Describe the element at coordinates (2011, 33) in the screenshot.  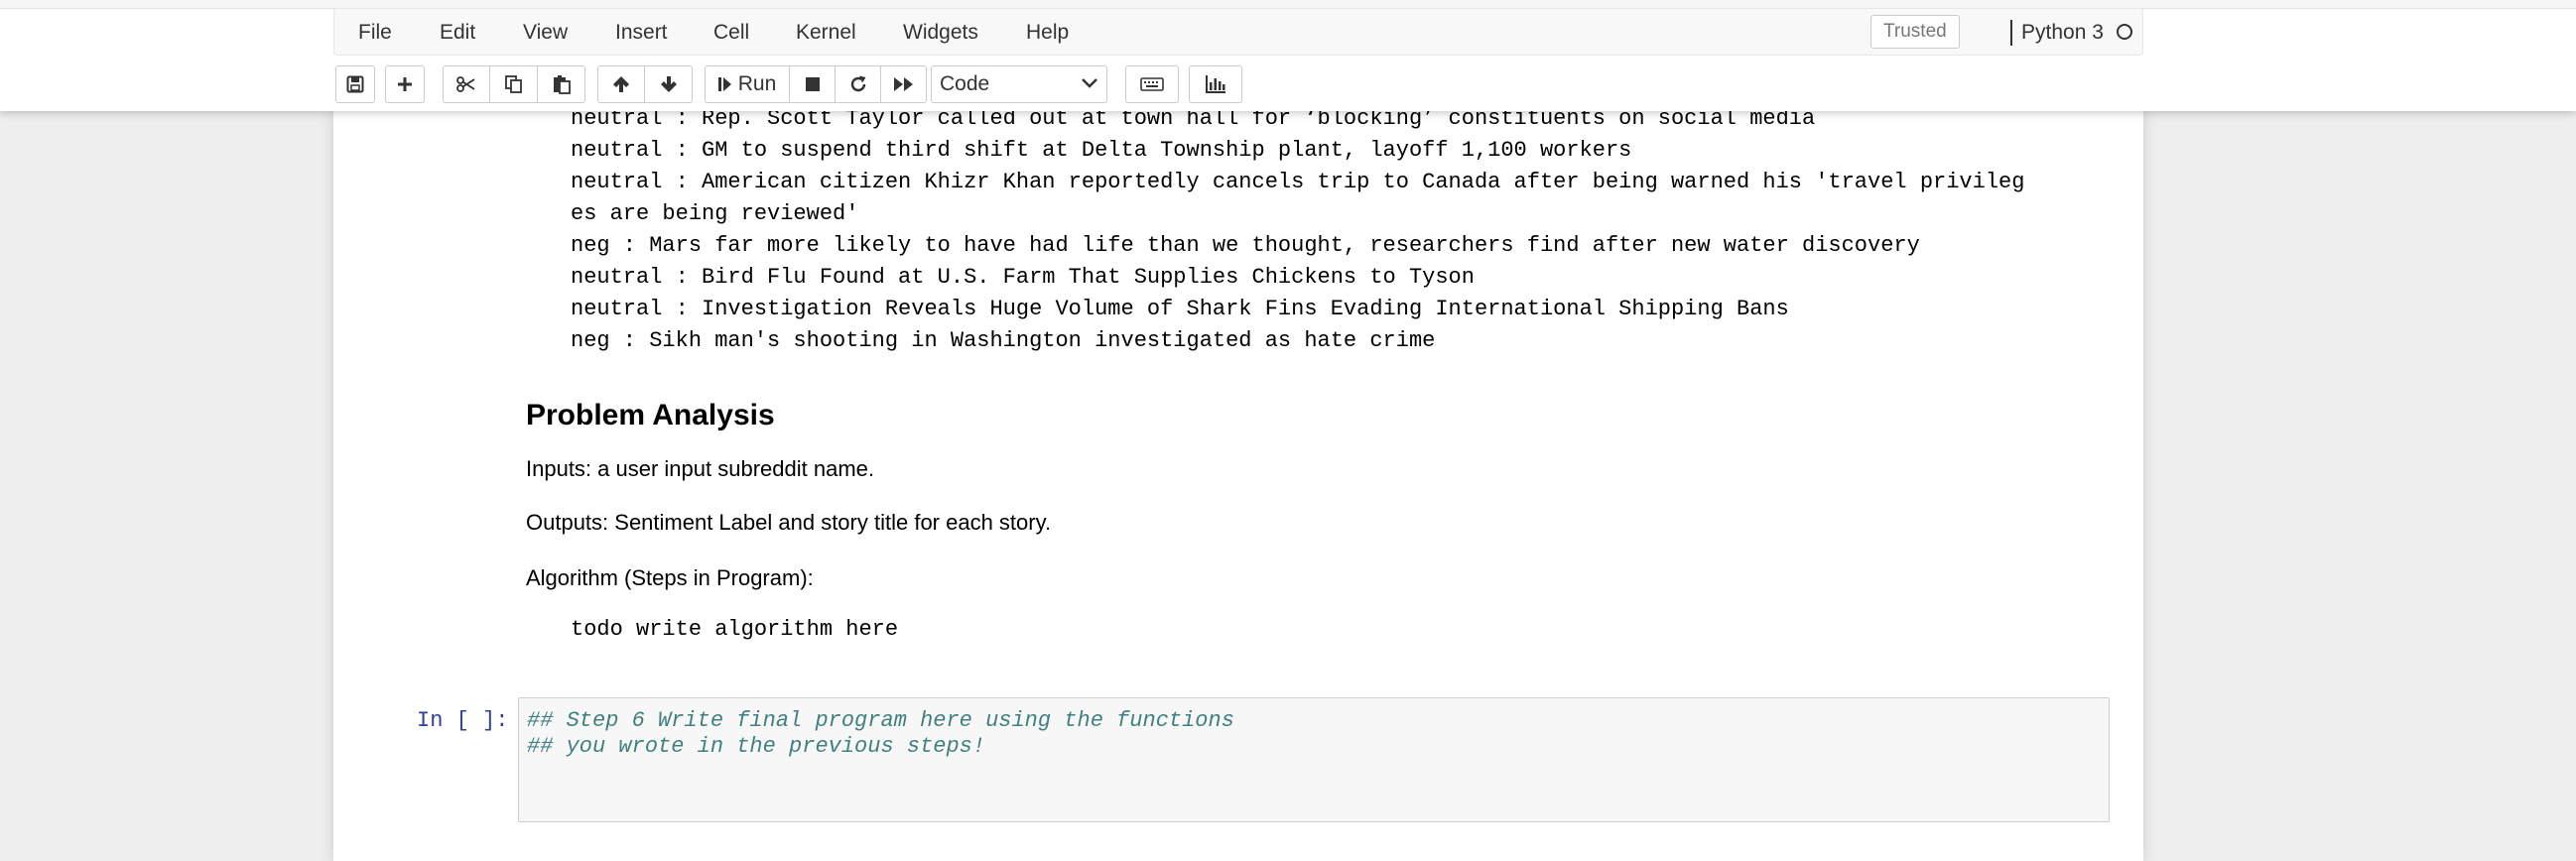
I see `kernel-divider` at that location.